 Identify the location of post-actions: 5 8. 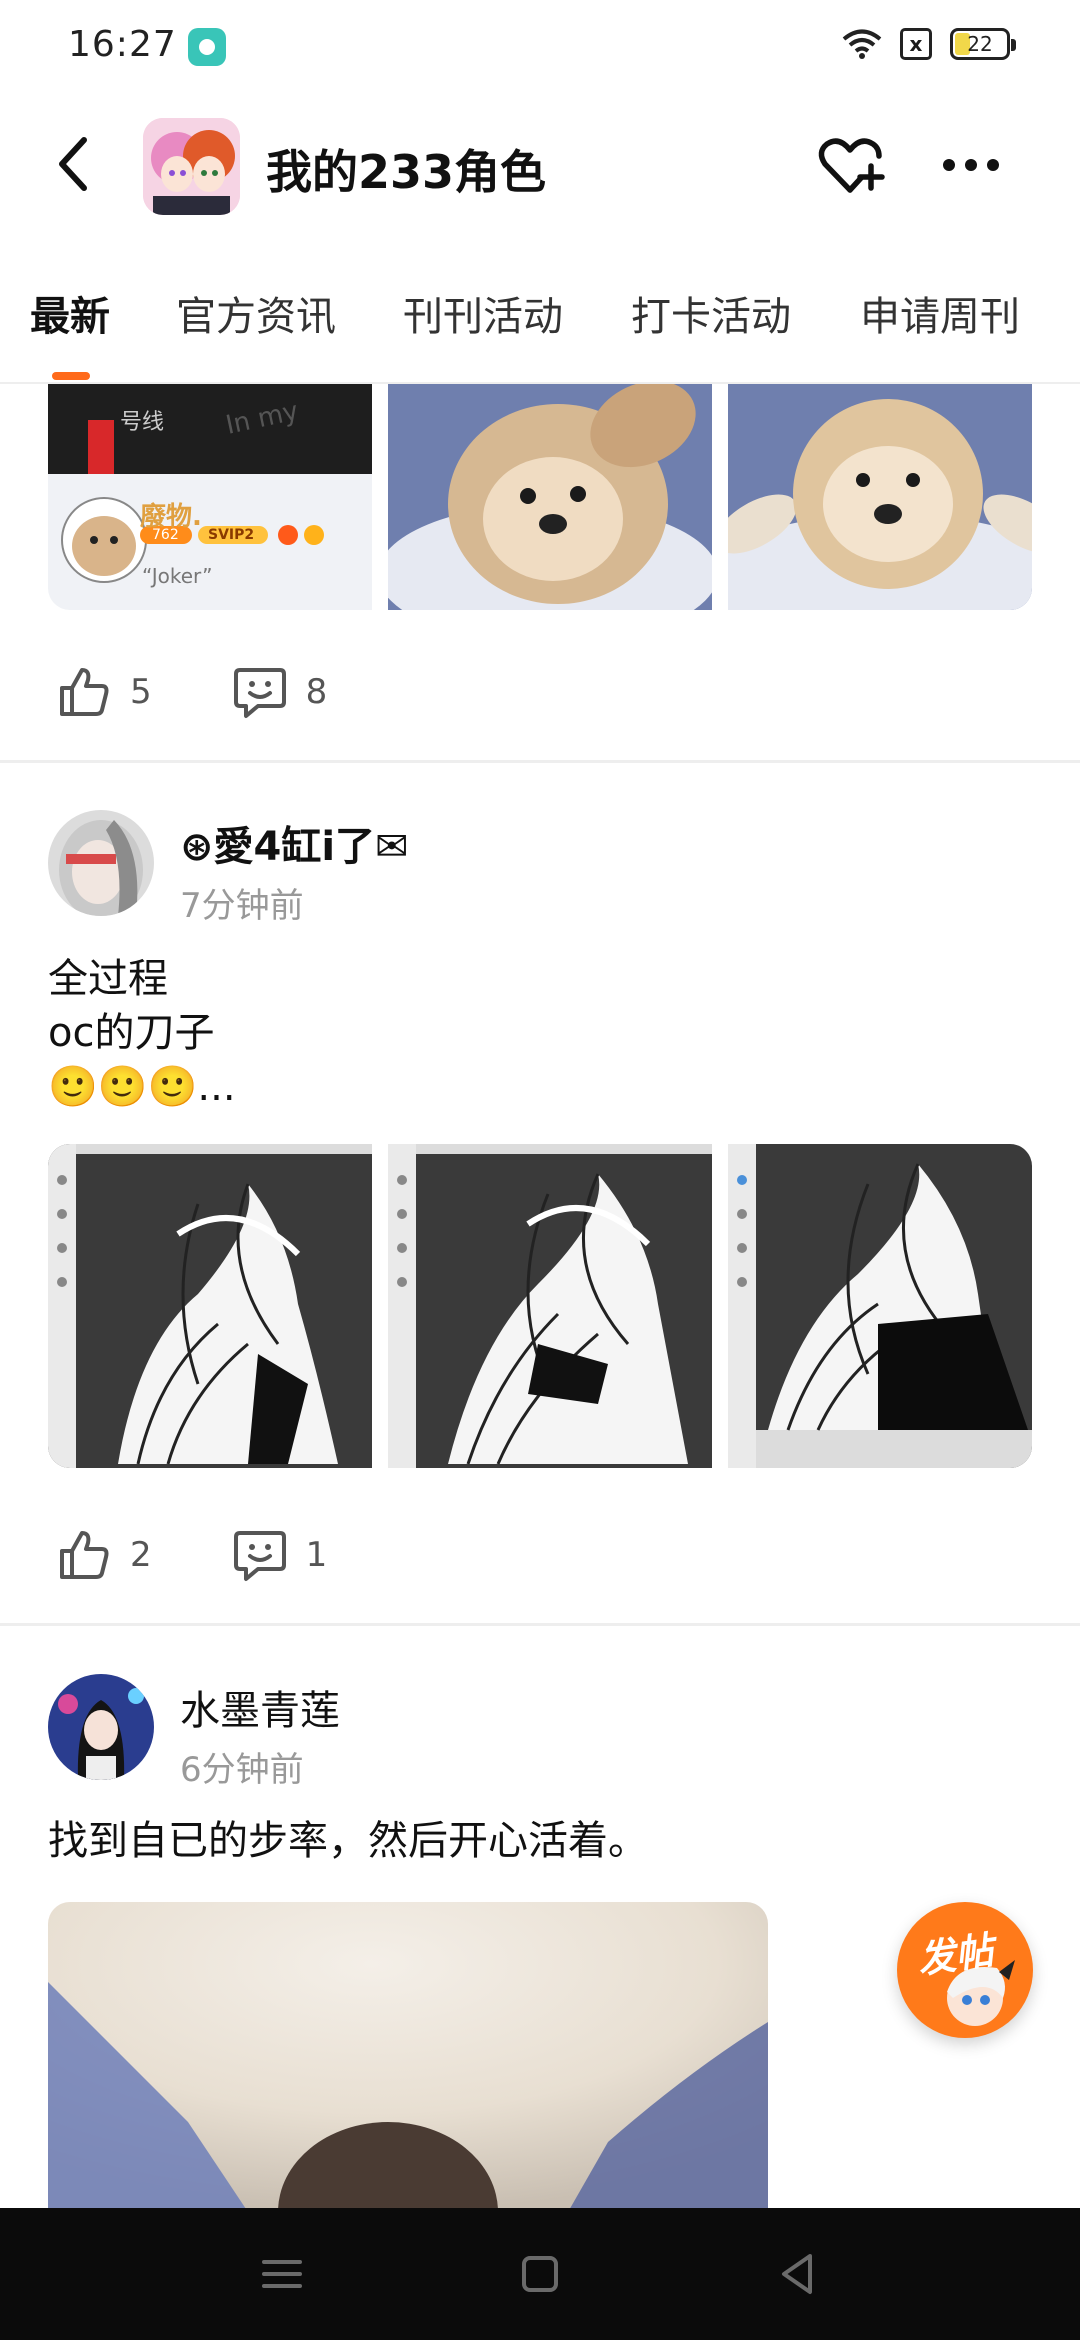
(231, 692).